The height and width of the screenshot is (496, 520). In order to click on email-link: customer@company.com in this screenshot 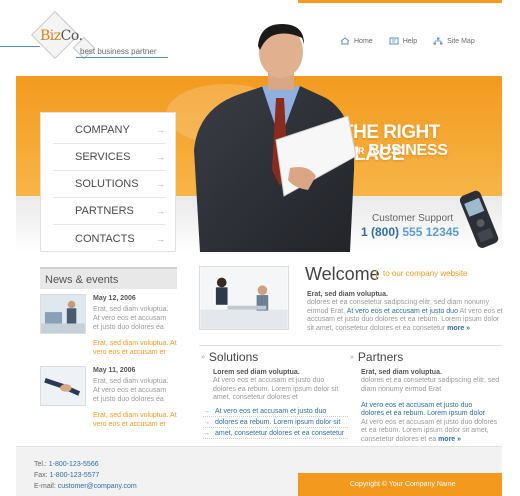, I will do `click(97, 486)`.